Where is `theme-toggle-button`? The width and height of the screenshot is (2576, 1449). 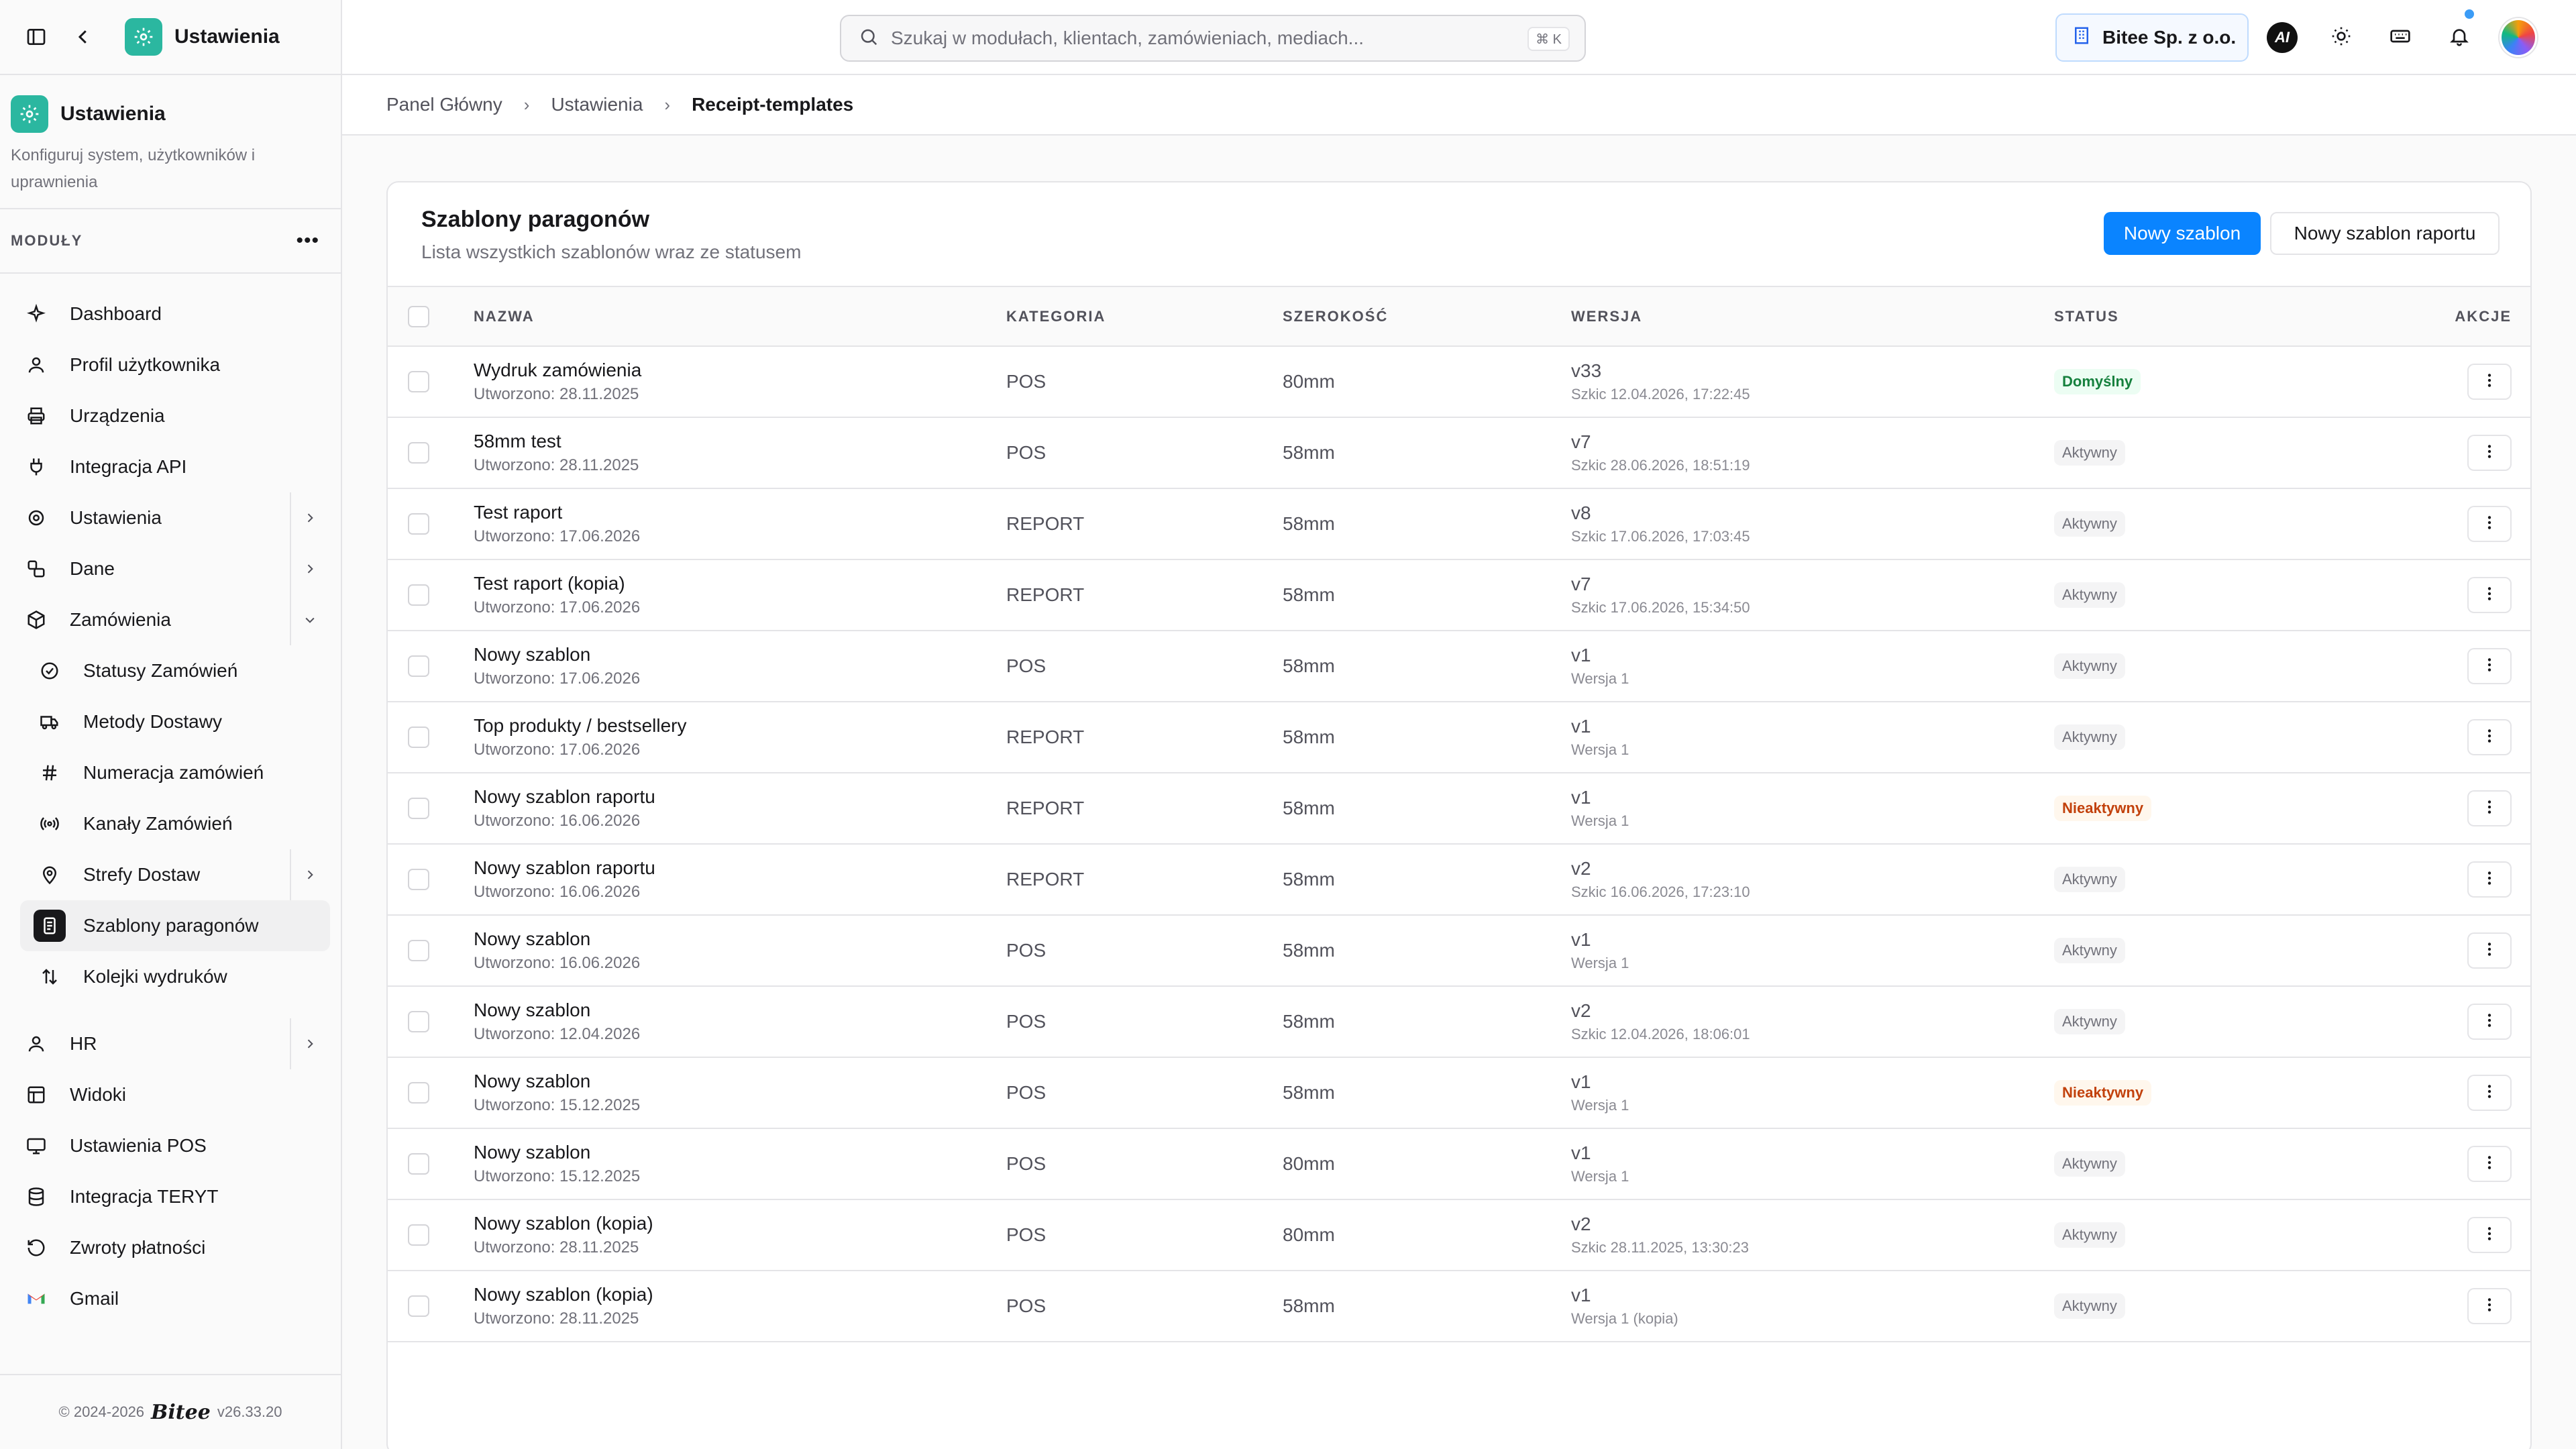
theme-toggle-button is located at coordinates (2341, 37).